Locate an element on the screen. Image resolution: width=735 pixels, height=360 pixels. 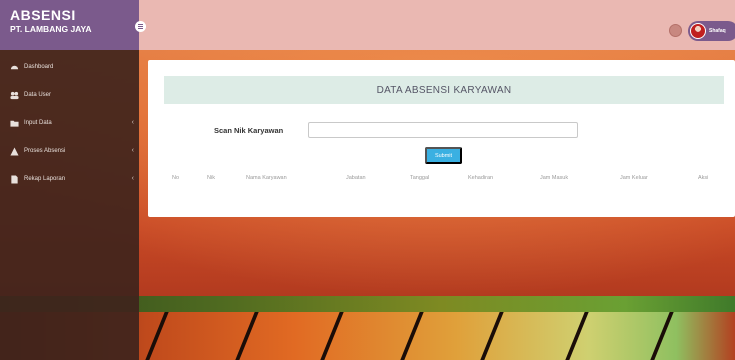
folder-icon is located at coordinates (14, 123).